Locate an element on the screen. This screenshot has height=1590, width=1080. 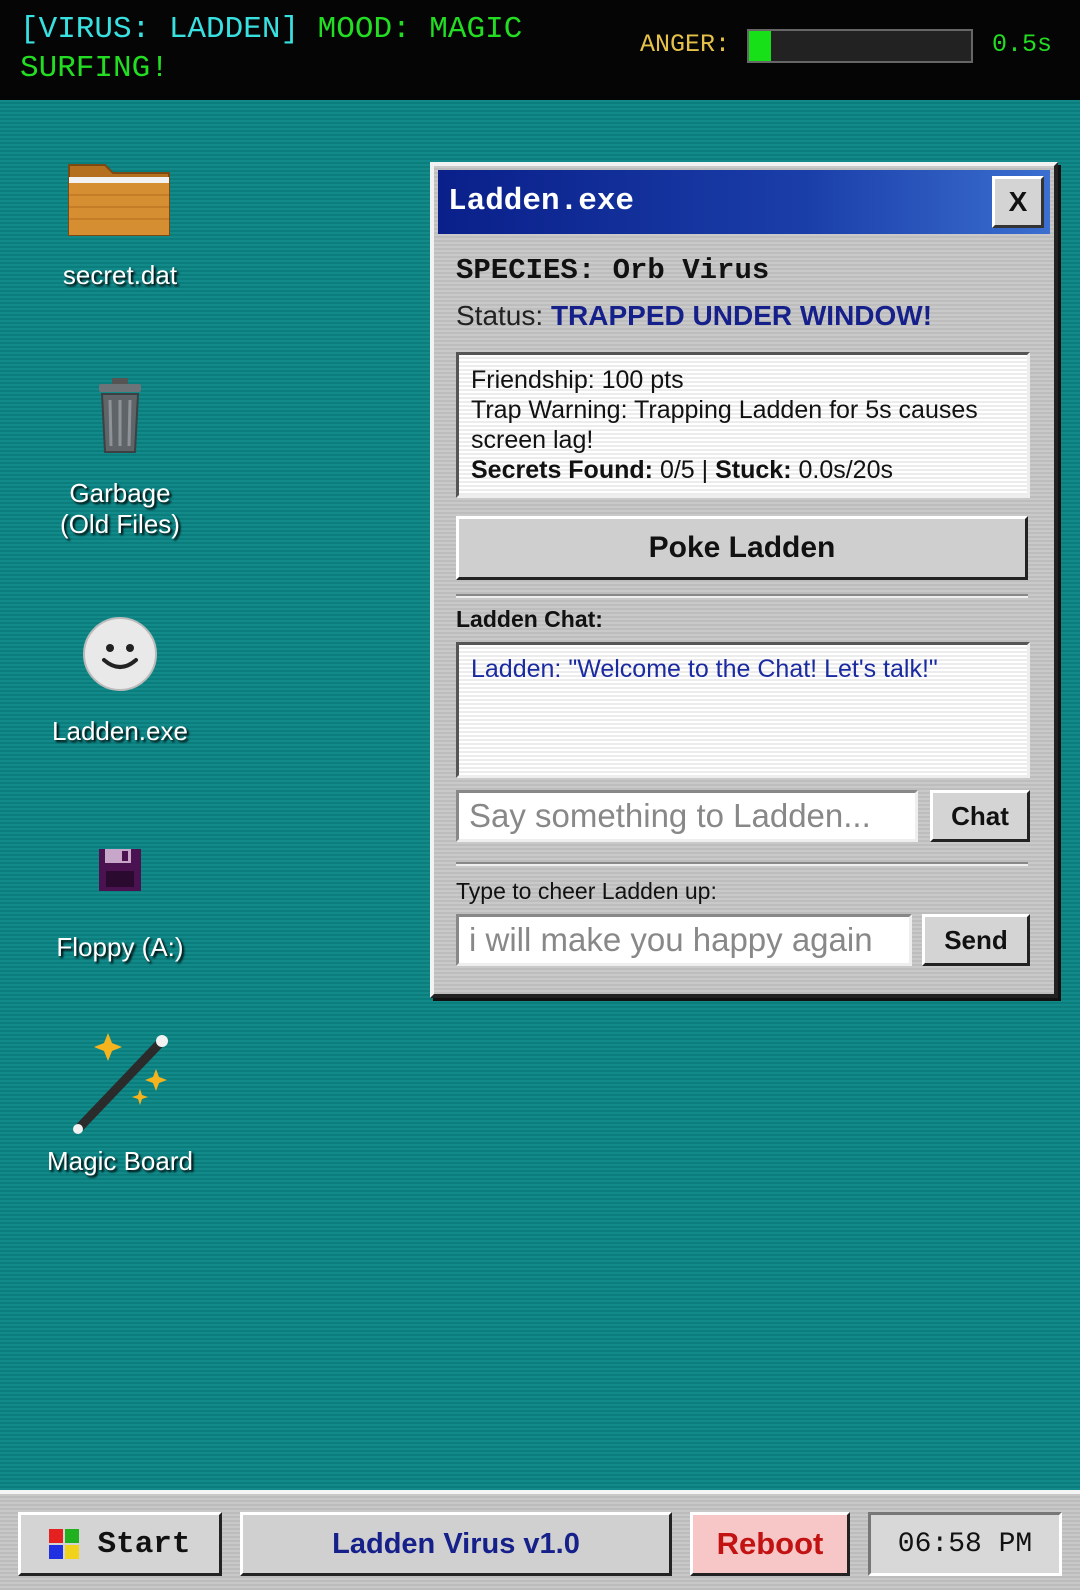
desktop-icon-label: secret.dat is located at coordinates (120, 275).